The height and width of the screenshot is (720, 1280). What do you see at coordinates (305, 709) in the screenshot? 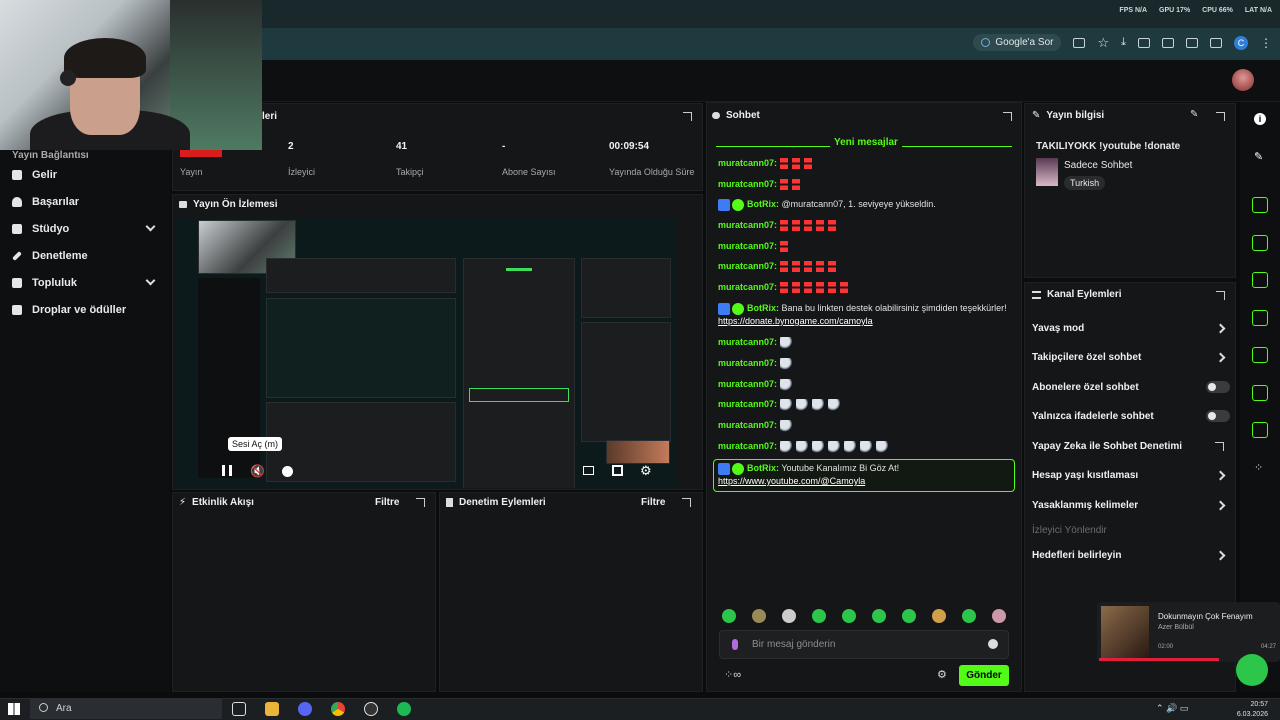
I see `discord-icon` at bounding box center [305, 709].